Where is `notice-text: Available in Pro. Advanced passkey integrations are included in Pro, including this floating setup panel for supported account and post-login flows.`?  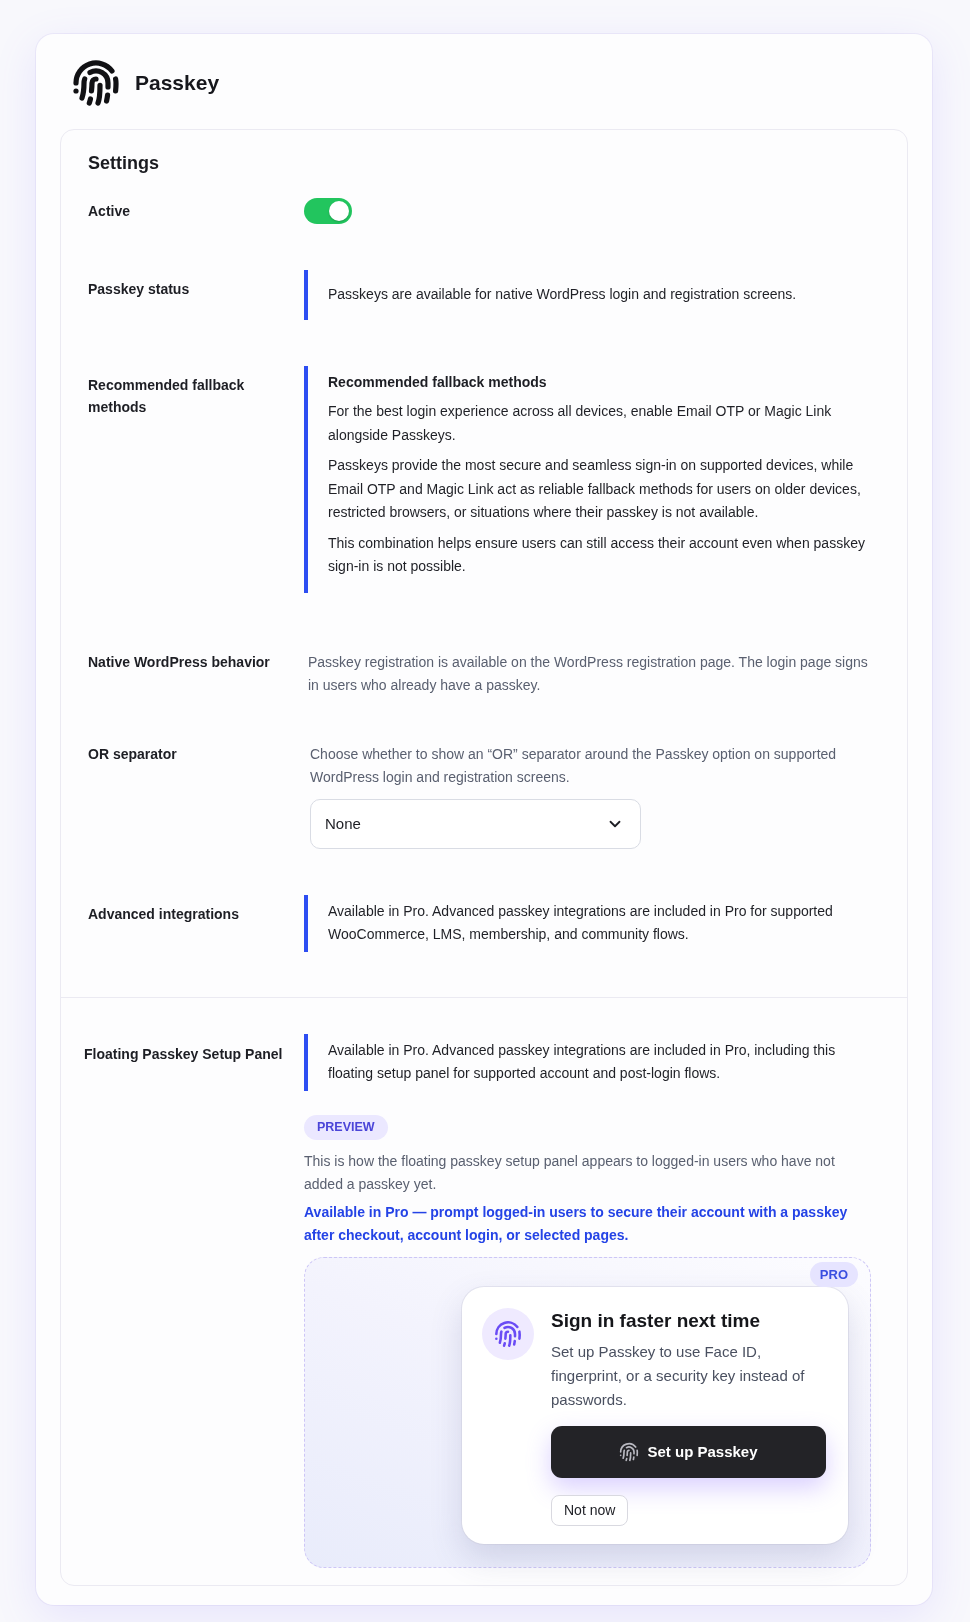
notice-text: Available in Pro. Advanced passkey integrations are included in Pro, including this floating setup panel for supported account and post-login flows. is located at coordinates (582, 1061).